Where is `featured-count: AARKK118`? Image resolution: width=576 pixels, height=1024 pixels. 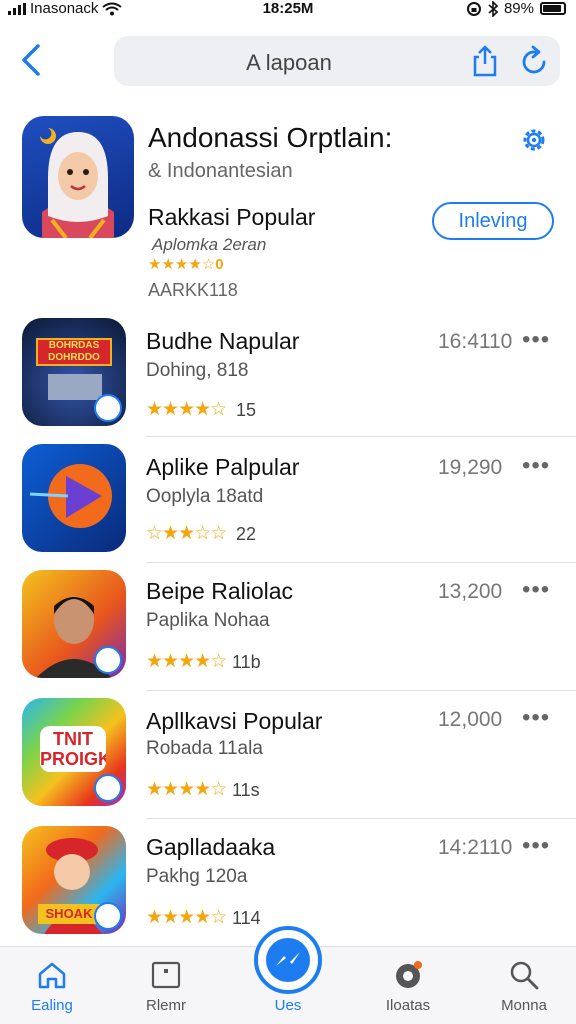
featured-count: AARKK118 is located at coordinates (193, 290).